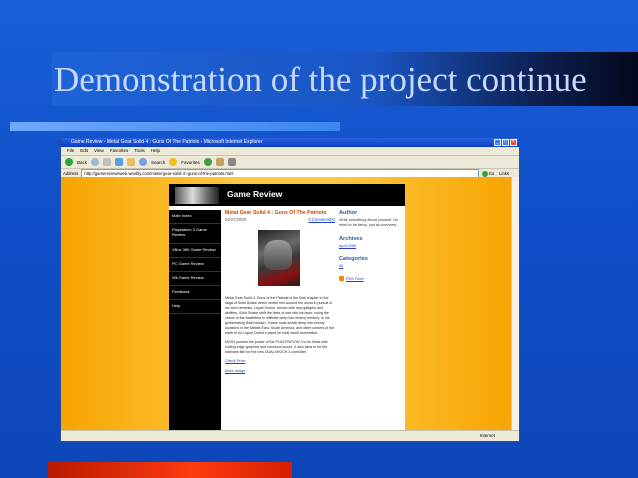 The height and width of the screenshot is (478, 638). What do you see at coordinates (320, 79) in the screenshot?
I see `slide-title: Demonstration of the project continue` at bounding box center [320, 79].